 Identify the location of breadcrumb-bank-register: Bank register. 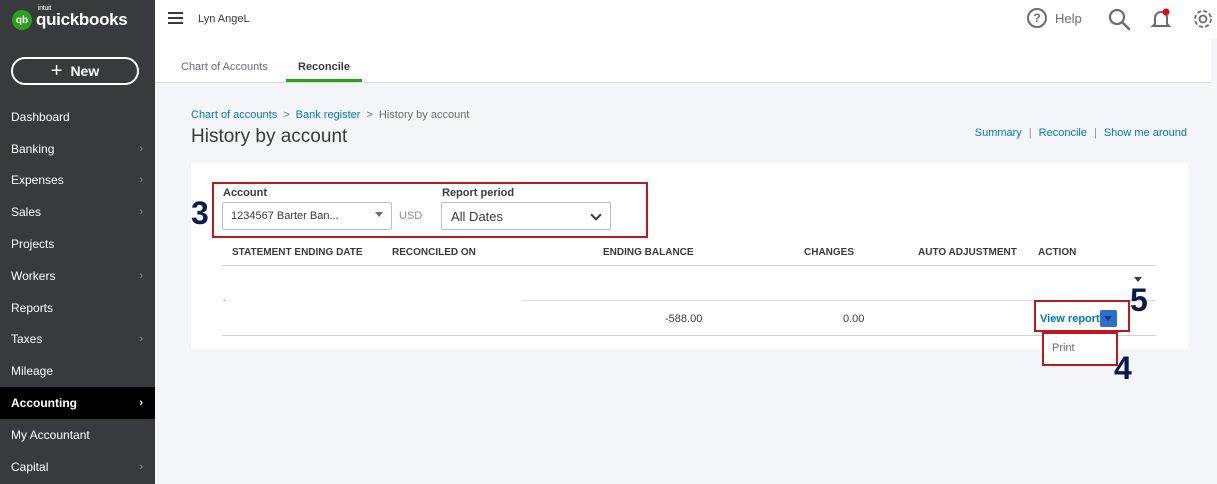
(328, 115).